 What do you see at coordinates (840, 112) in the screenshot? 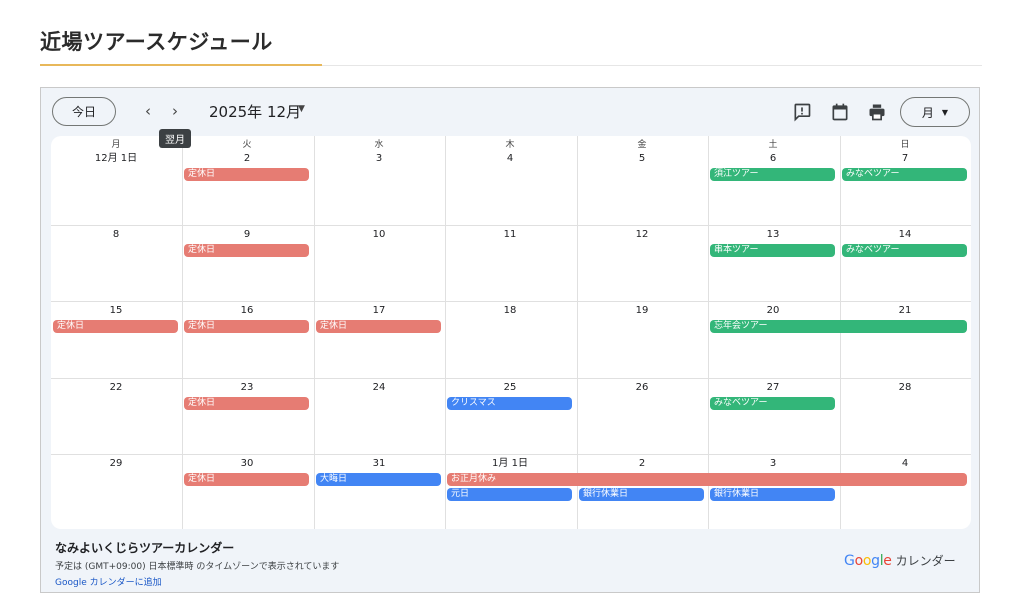
I see `calendar-icon` at bounding box center [840, 112].